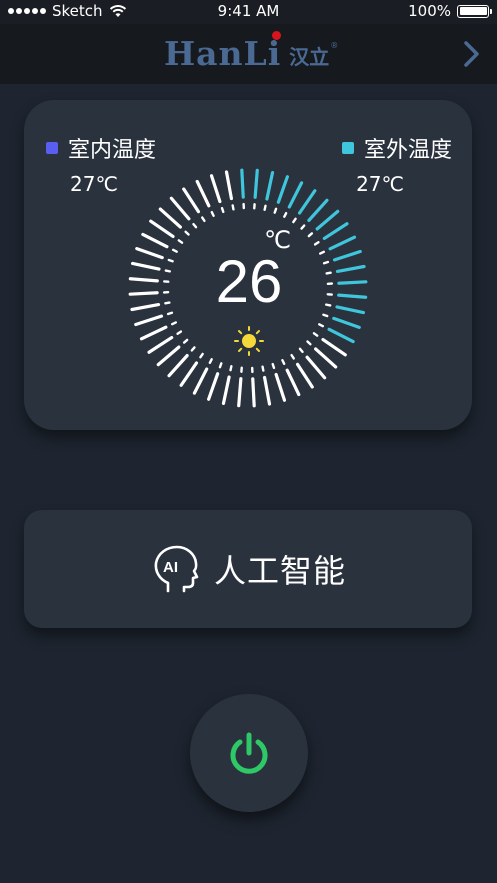 The image size is (497, 883). I want to click on power-button, so click(249, 753).